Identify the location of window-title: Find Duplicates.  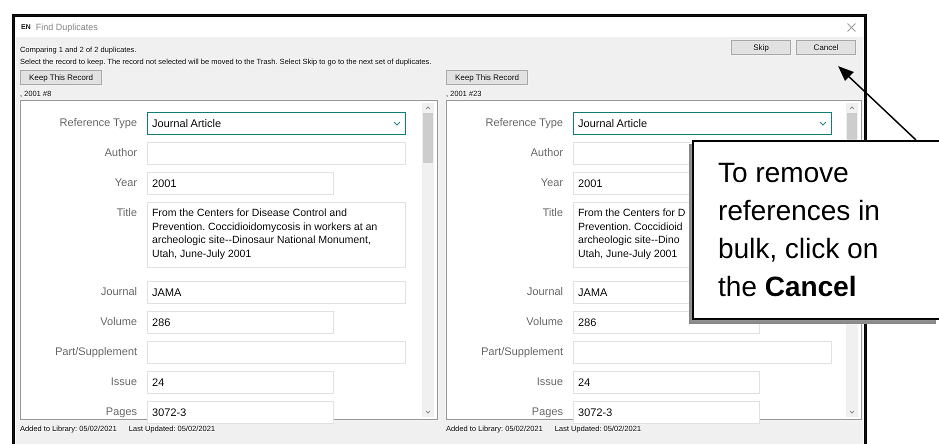
(67, 27).